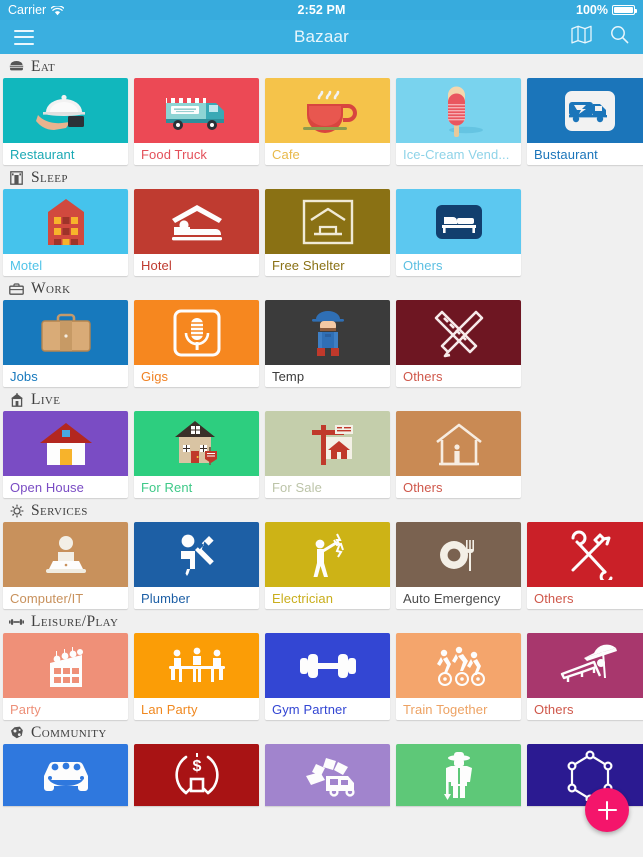  Describe the element at coordinates (196, 376) in the screenshot. I see `card-label: Gigs` at that location.